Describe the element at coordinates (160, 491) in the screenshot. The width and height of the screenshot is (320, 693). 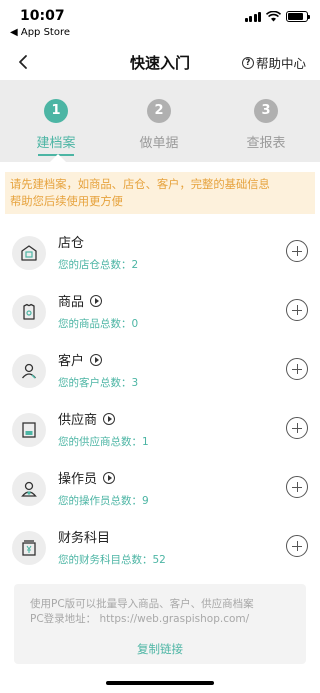
I see `list-item-operator: 操作员 您的操作员总数：9` at that location.